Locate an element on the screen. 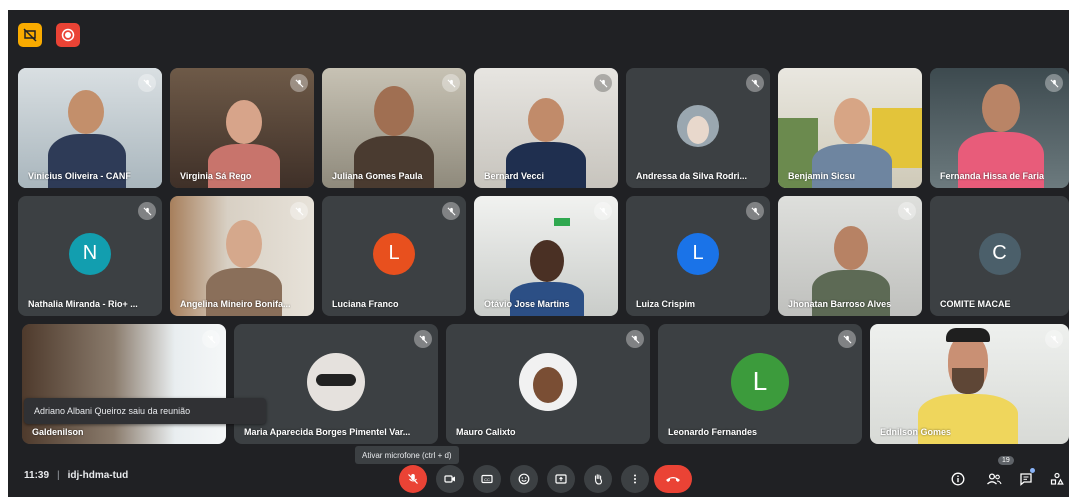 This screenshot has height=497, width=1069. more-options-button is located at coordinates (635, 479).